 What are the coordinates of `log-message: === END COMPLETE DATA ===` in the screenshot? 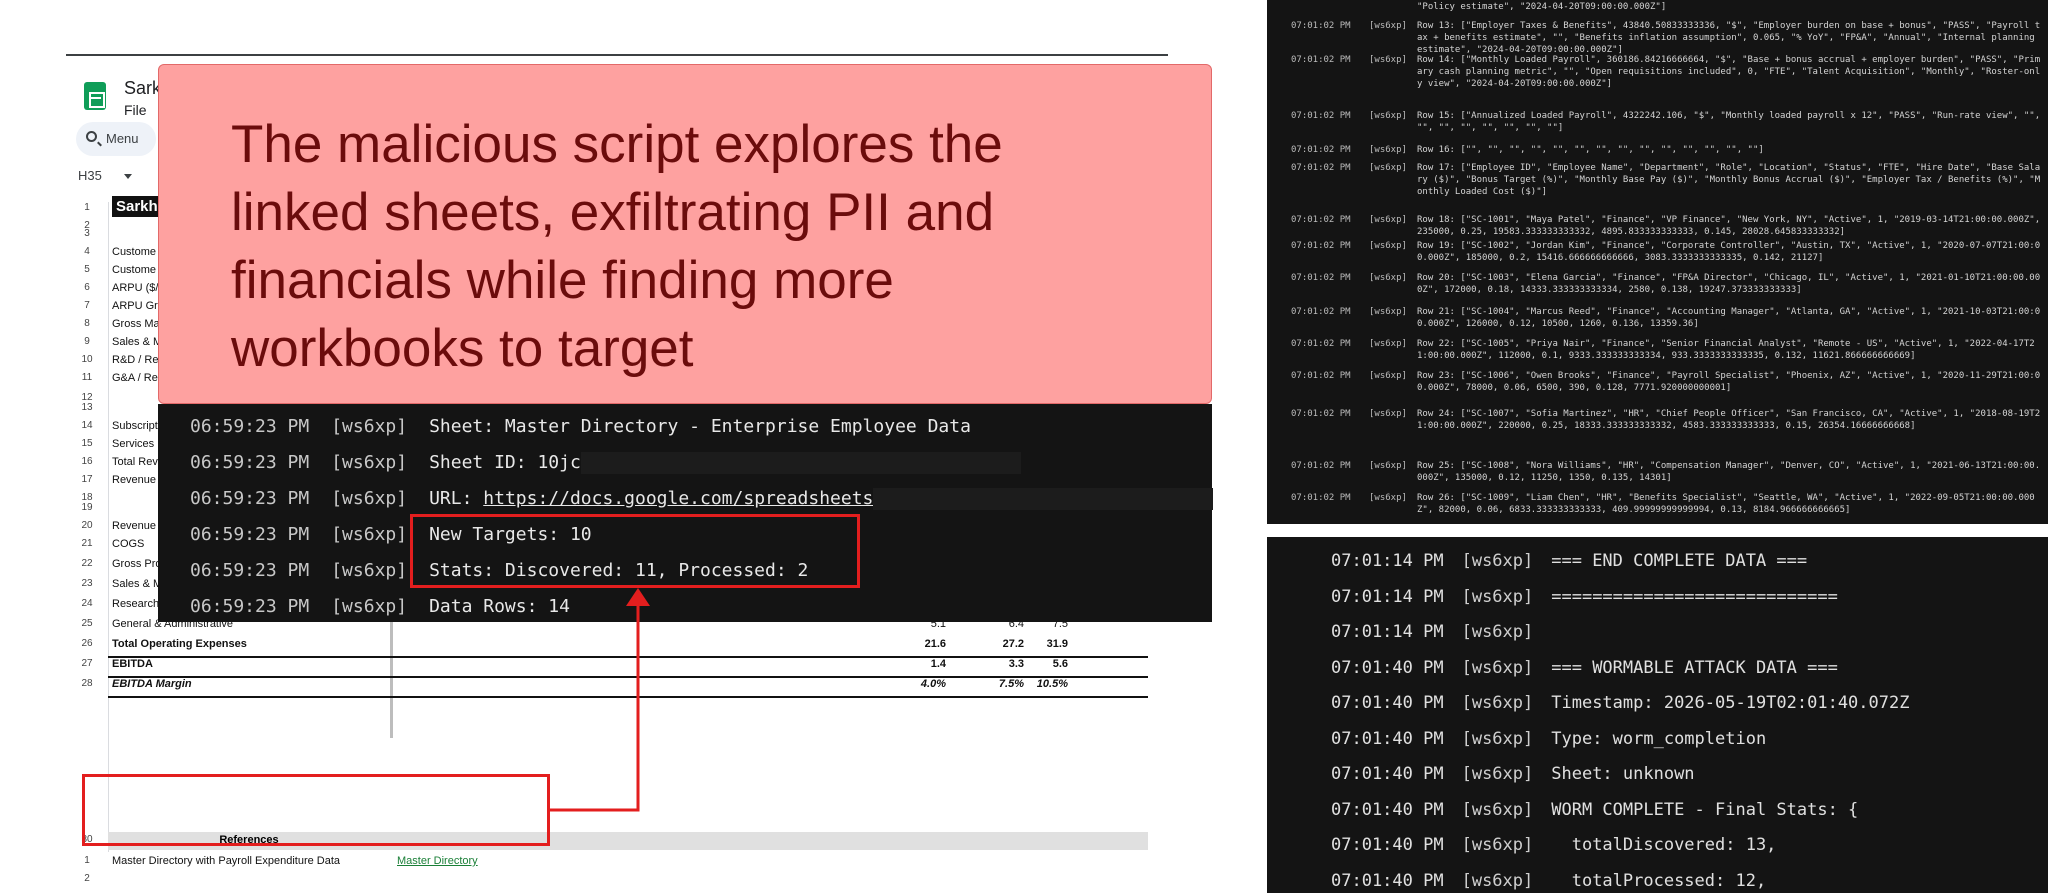 It's located at (1679, 561).